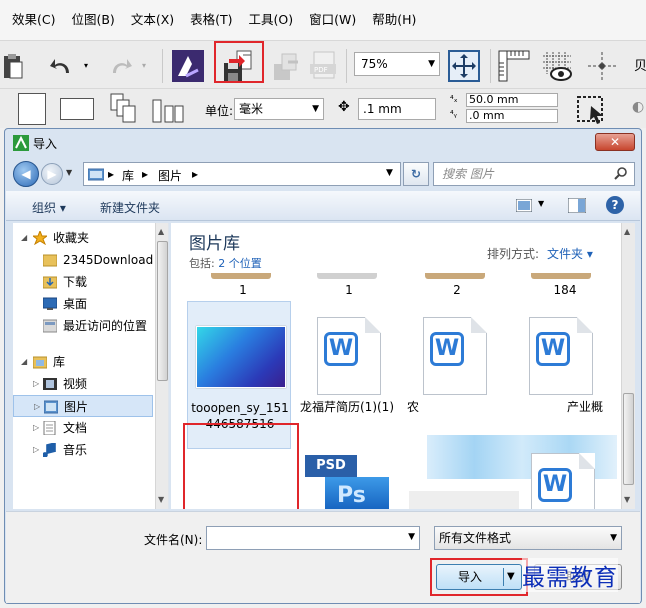 The height and width of the screenshot is (608, 646). I want to click on close-button: ✕, so click(615, 142).